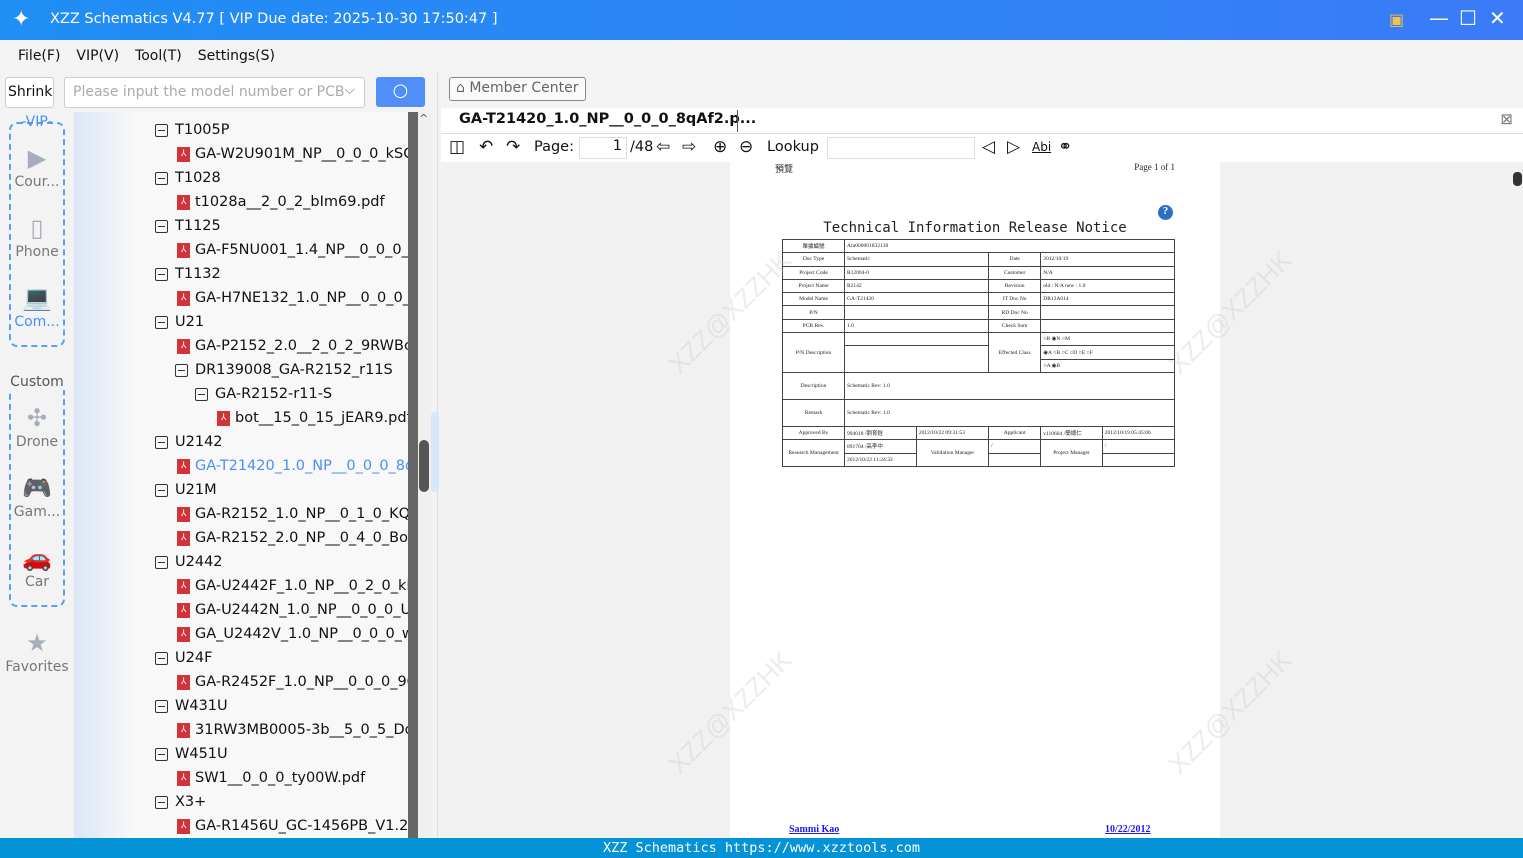 The image size is (1523, 858). What do you see at coordinates (292, 514) in the screenshot?
I see `tree-file: ⅄ GA-R2152_1.0_NP__0_1_0_KQQ` at bounding box center [292, 514].